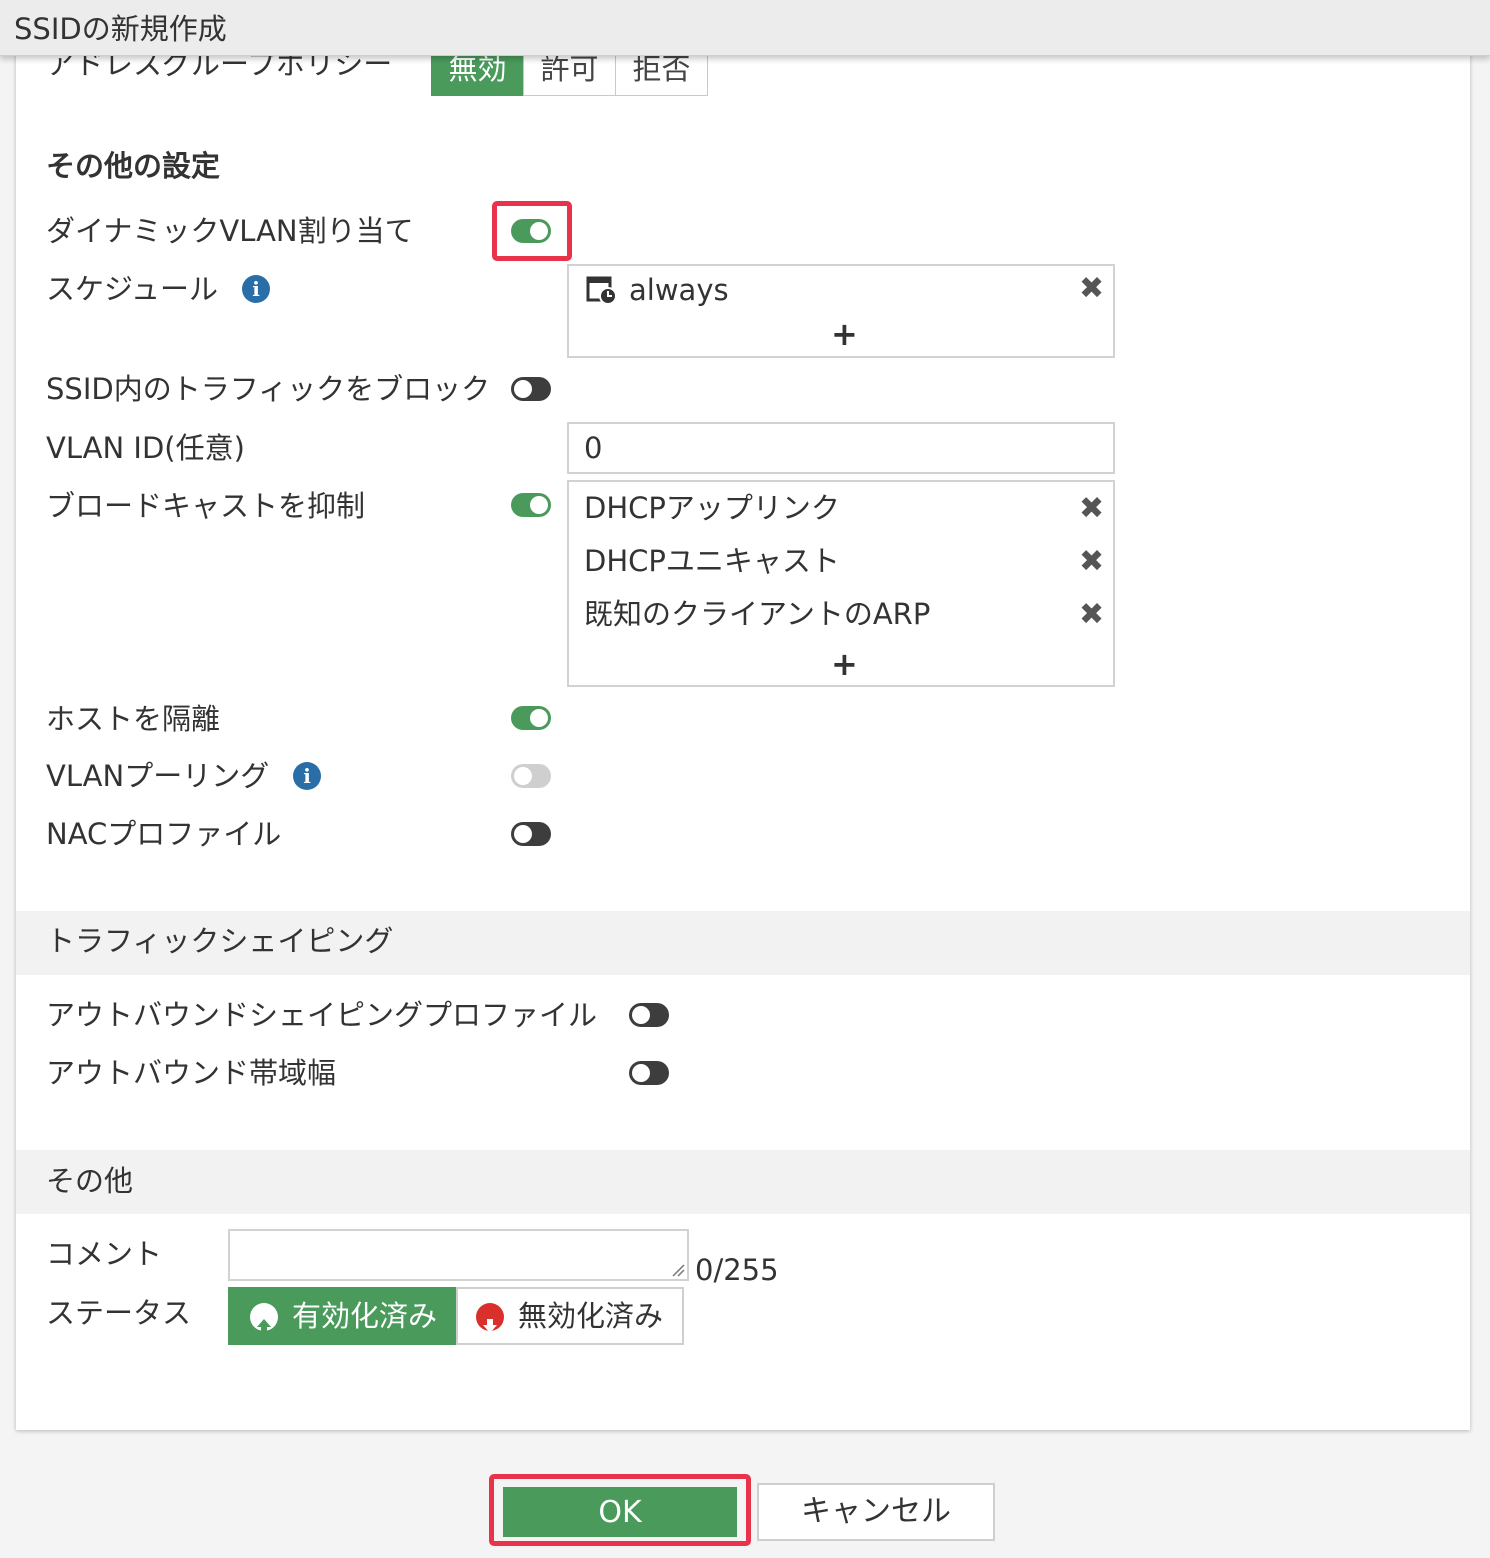  I want to click on status-disabled-label: 無効化済み, so click(591, 1316).